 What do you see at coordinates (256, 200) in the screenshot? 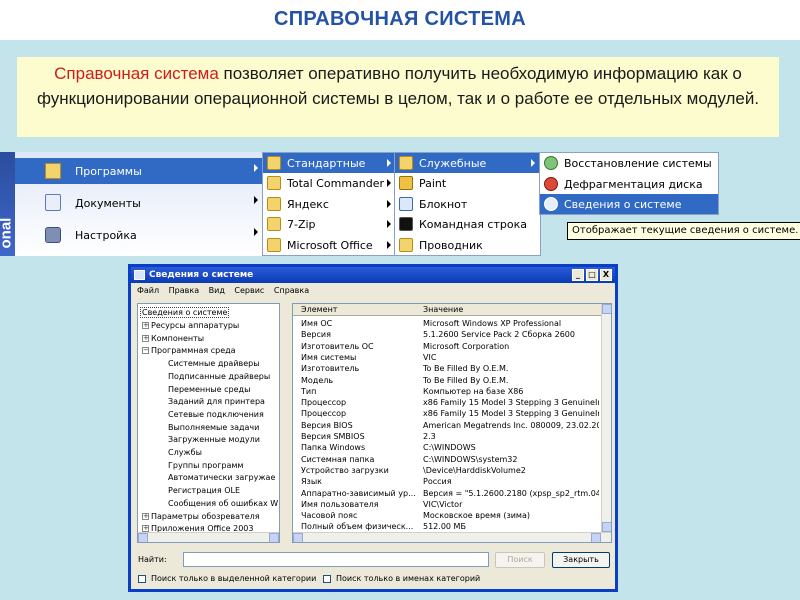
I see `chevron-right-icon` at bounding box center [256, 200].